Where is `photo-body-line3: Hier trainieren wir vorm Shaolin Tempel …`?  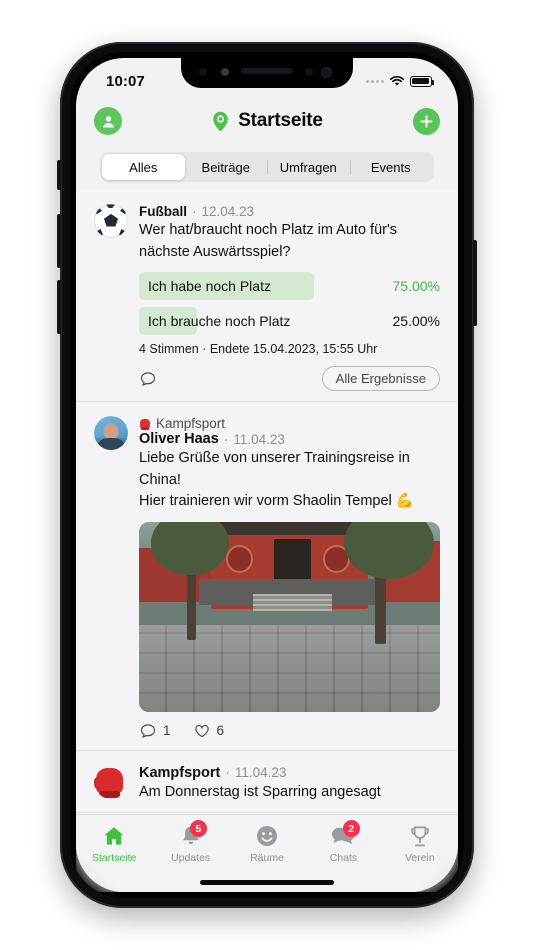 photo-body-line3: Hier trainieren wir vorm Shaolin Tempel … is located at coordinates (276, 501).